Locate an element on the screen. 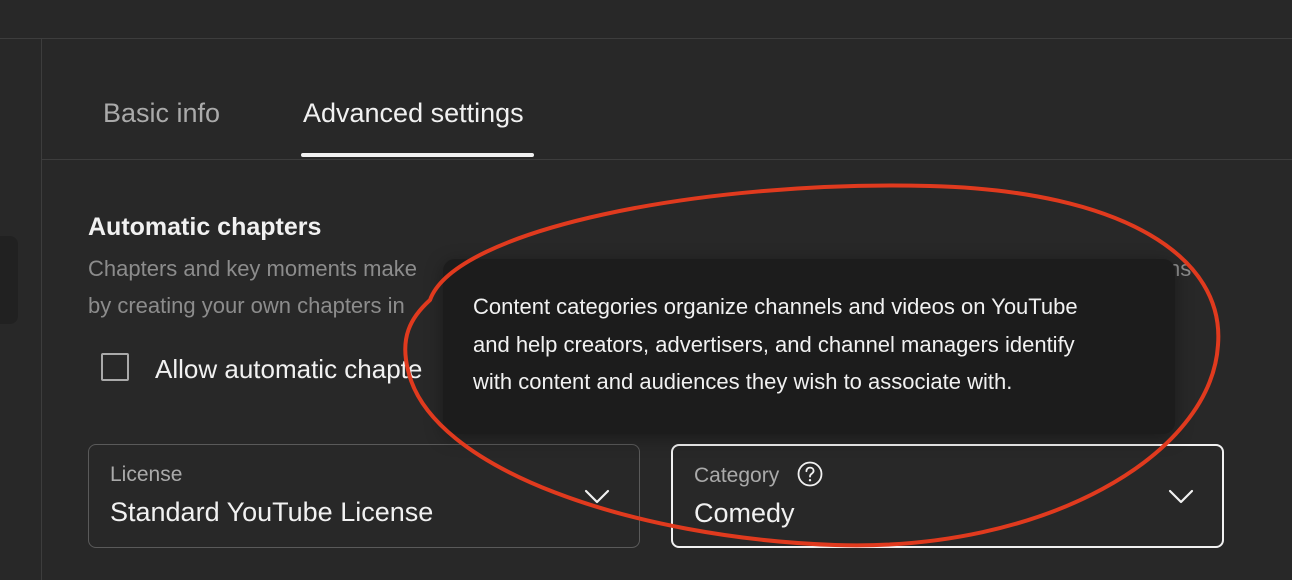  top-bar is located at coordinates (646, 19).